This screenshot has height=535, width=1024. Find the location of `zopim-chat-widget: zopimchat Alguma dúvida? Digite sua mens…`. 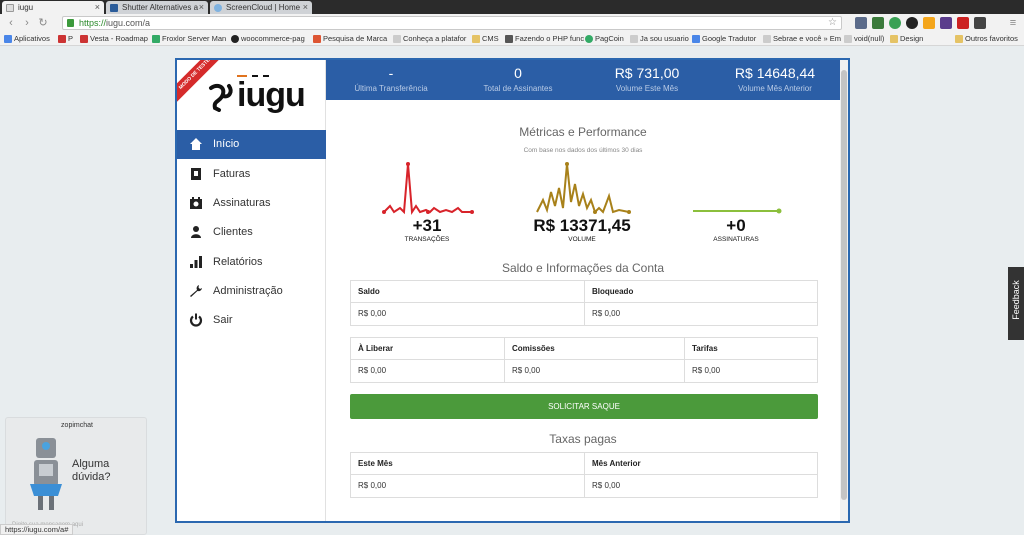

zopim-chat-widget: zopimchat Alguma dúvida? Digite sua mens… is located at coordinates (76, 476).